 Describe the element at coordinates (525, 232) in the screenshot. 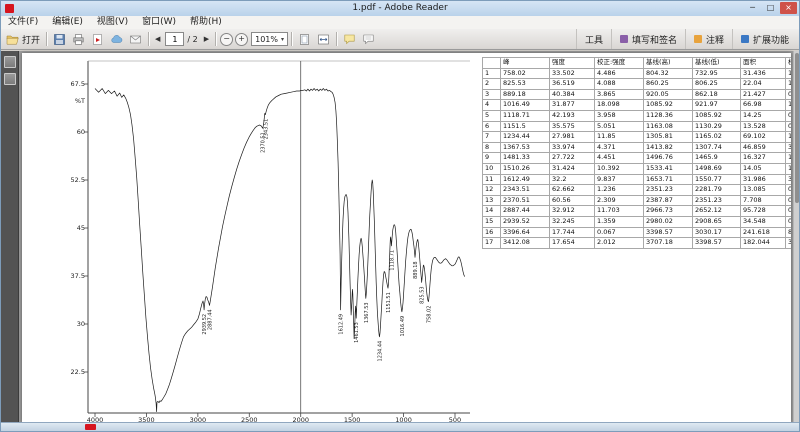

I see `table-cell: 3396.64` at that location.